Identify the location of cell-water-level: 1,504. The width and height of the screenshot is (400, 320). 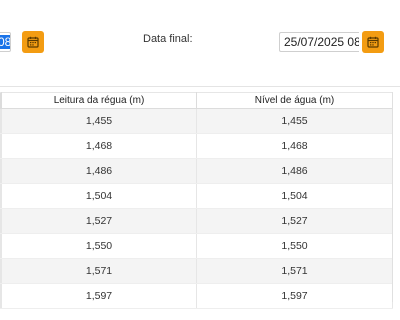
(294, 196).